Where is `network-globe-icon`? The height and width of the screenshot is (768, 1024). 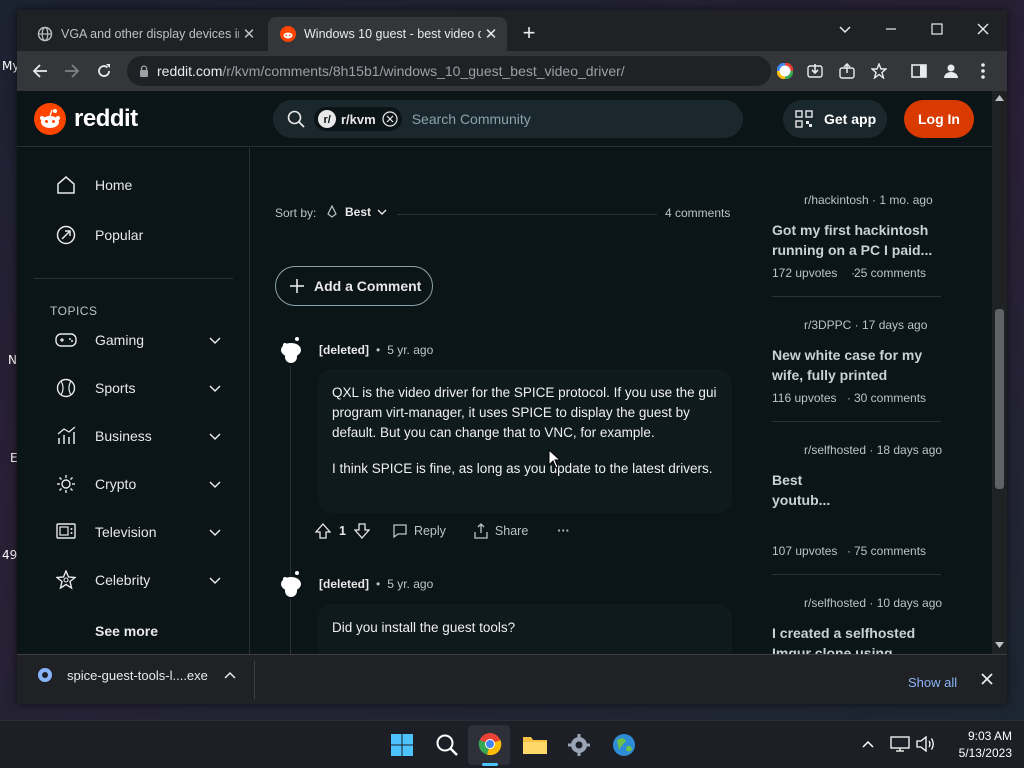
network-globe-icon is located at coordinates (624, 745).